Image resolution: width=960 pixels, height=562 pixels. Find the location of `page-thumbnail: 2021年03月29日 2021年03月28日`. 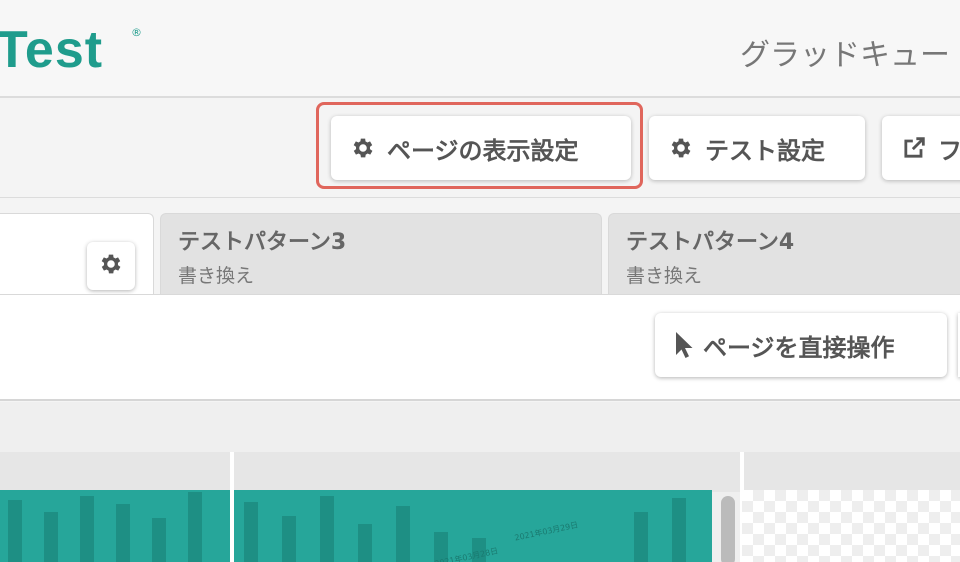

page-thumbnail: 2021年03月29日 2021年03月28日 is located at coordinates (473, 526).